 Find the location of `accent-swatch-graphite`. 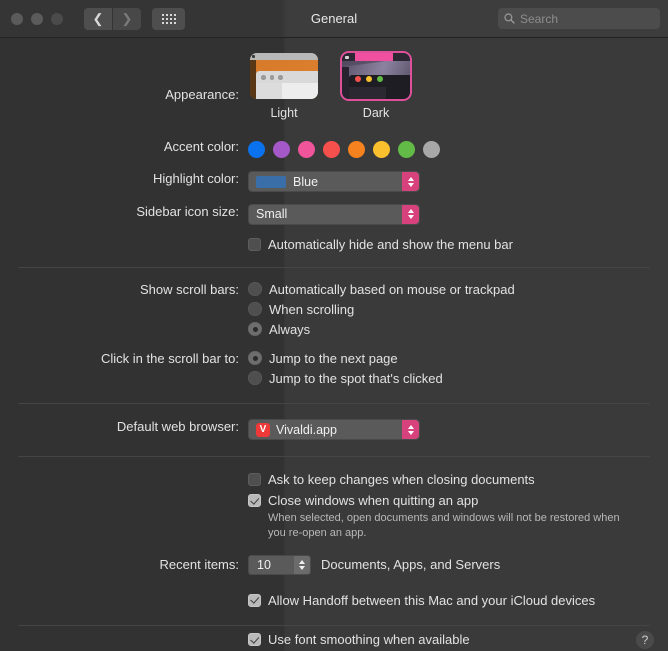

accent-swatch-graphite is located at coordinates (431, 149).